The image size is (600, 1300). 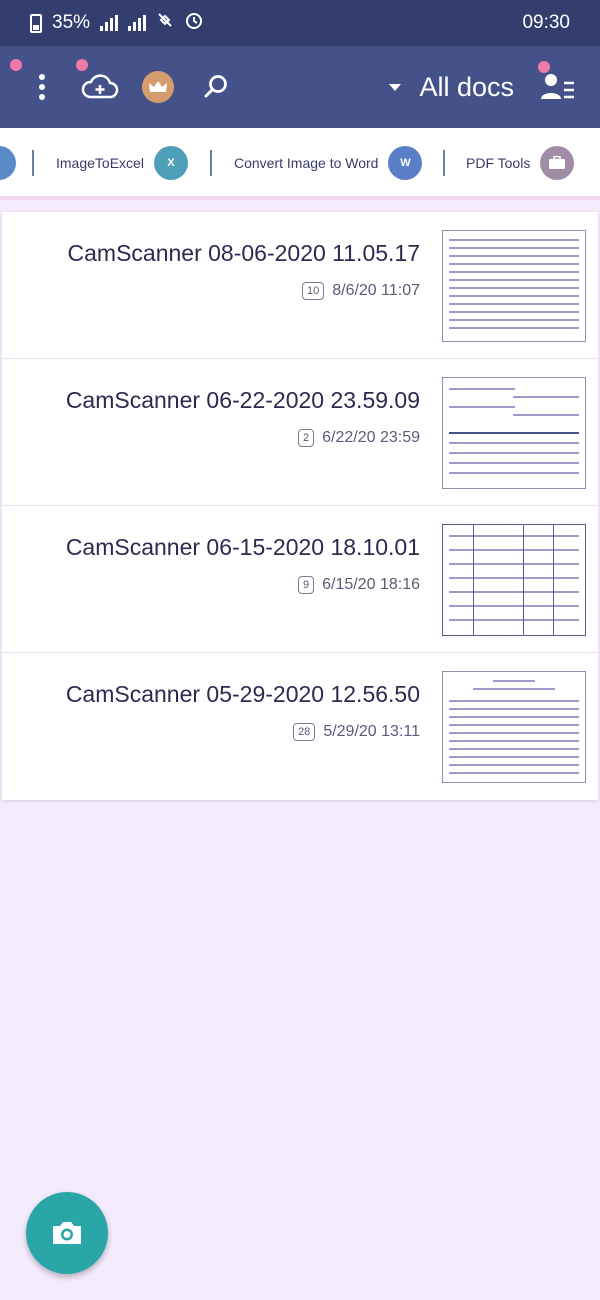 I want to click on camera-button, so click(x=67, y=1233).